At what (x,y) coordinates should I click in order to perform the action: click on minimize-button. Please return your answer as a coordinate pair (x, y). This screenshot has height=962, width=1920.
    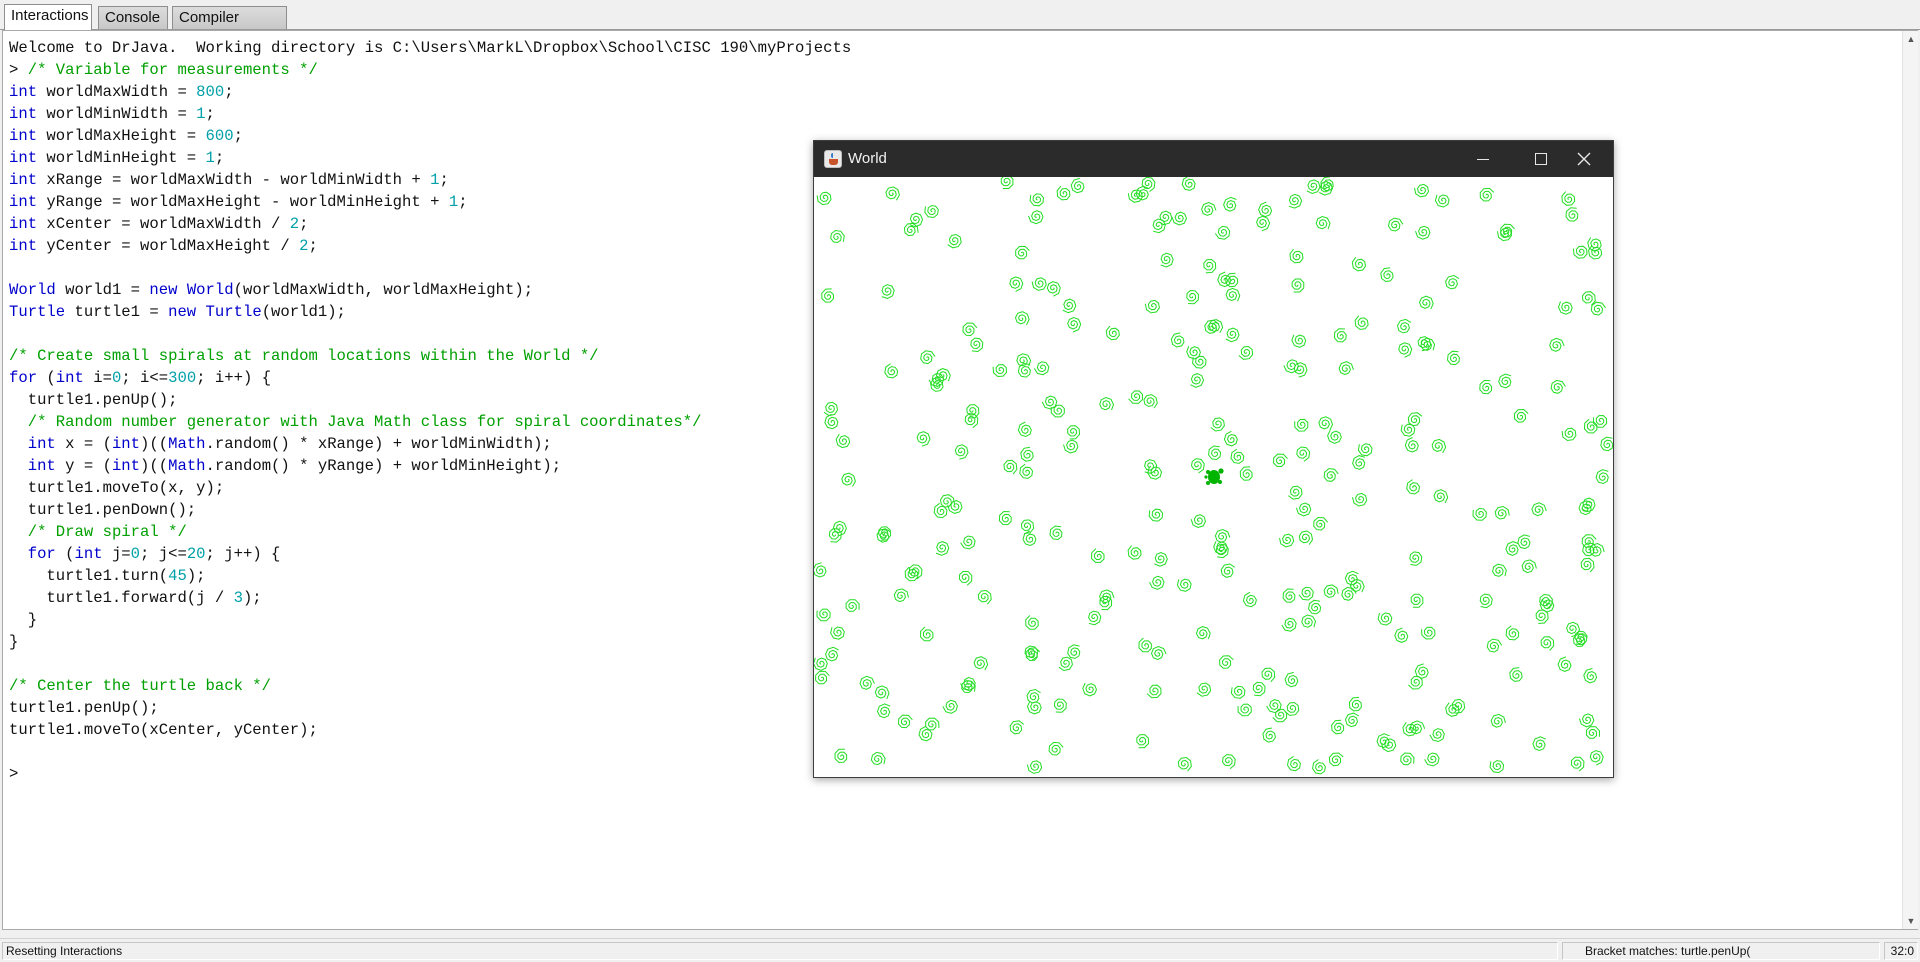
    Looking at the image, I should click on (1483, 159).